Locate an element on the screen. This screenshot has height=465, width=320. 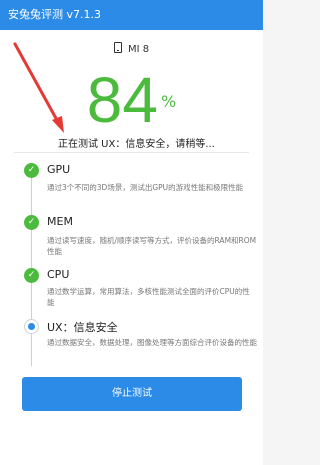
annotation-arrow-icon is located at coordinates (38, 87).